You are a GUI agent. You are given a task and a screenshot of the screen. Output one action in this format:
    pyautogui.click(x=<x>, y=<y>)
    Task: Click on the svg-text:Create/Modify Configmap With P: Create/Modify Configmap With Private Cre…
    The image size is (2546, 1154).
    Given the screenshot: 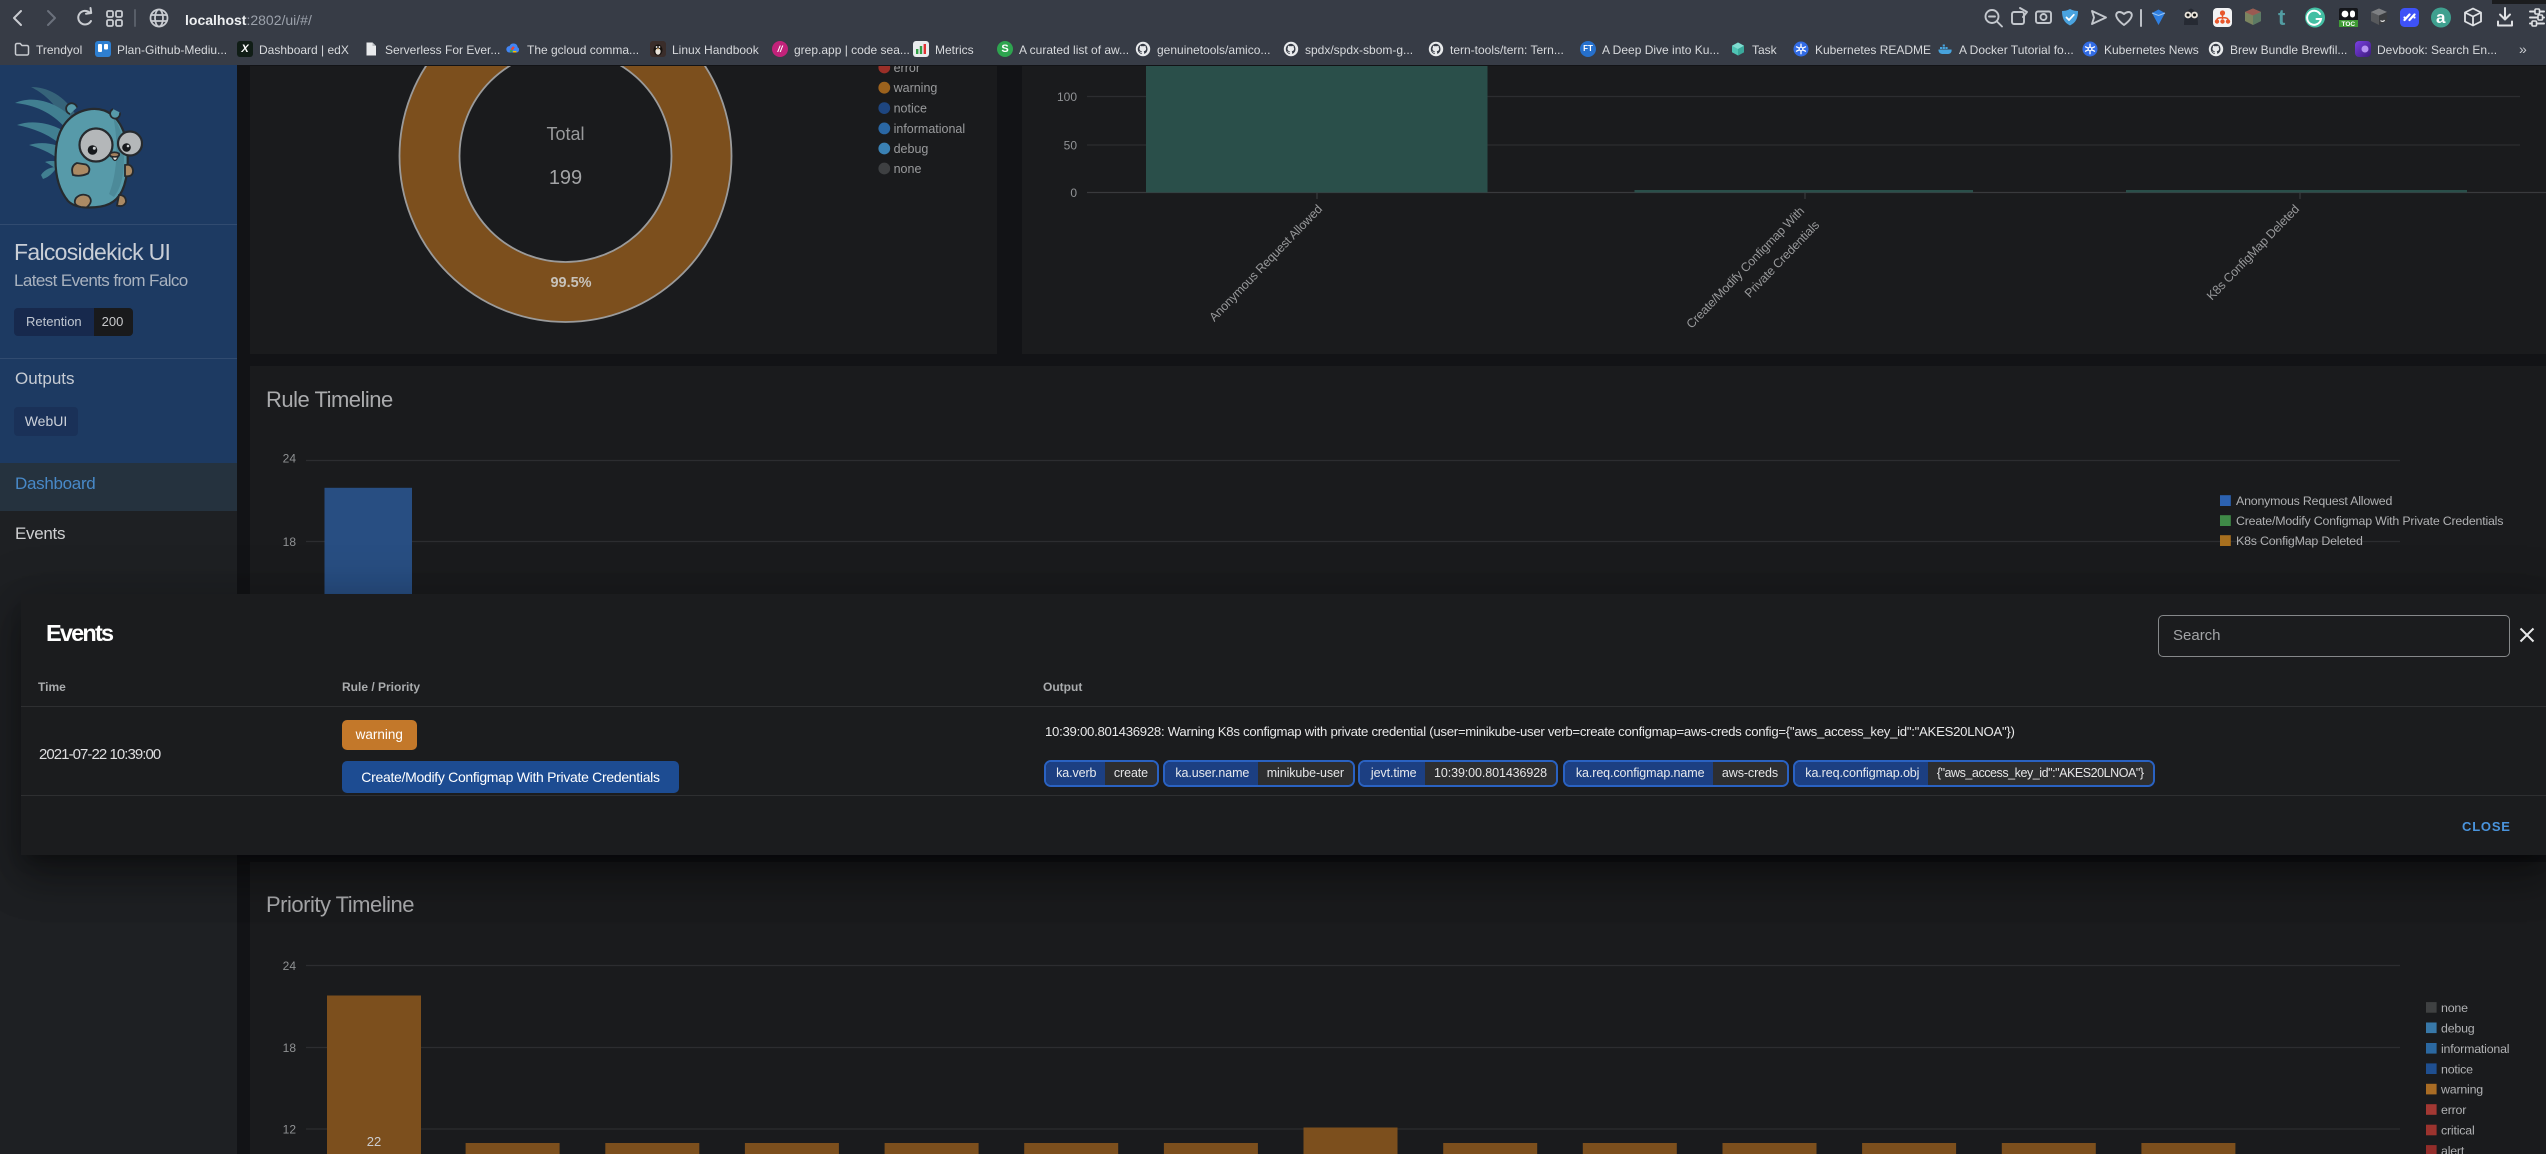 What is the action you would take?
    pyautogui.click(x=2369, y=521)
    